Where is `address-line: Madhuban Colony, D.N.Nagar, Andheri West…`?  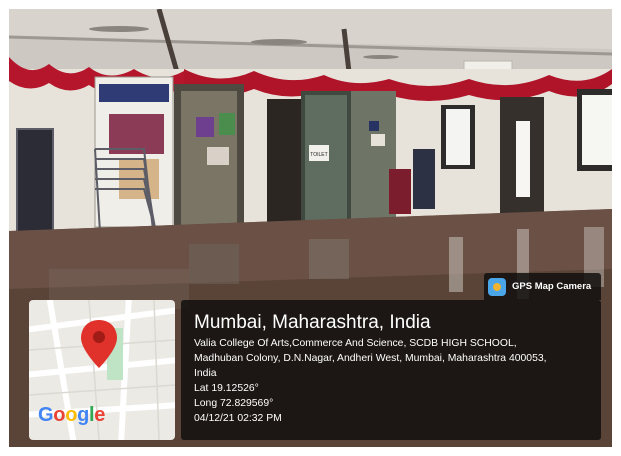 address-line: Madhuban Colony, D.N.Nagar, Andheri West… is located at coordinates (370, 358).